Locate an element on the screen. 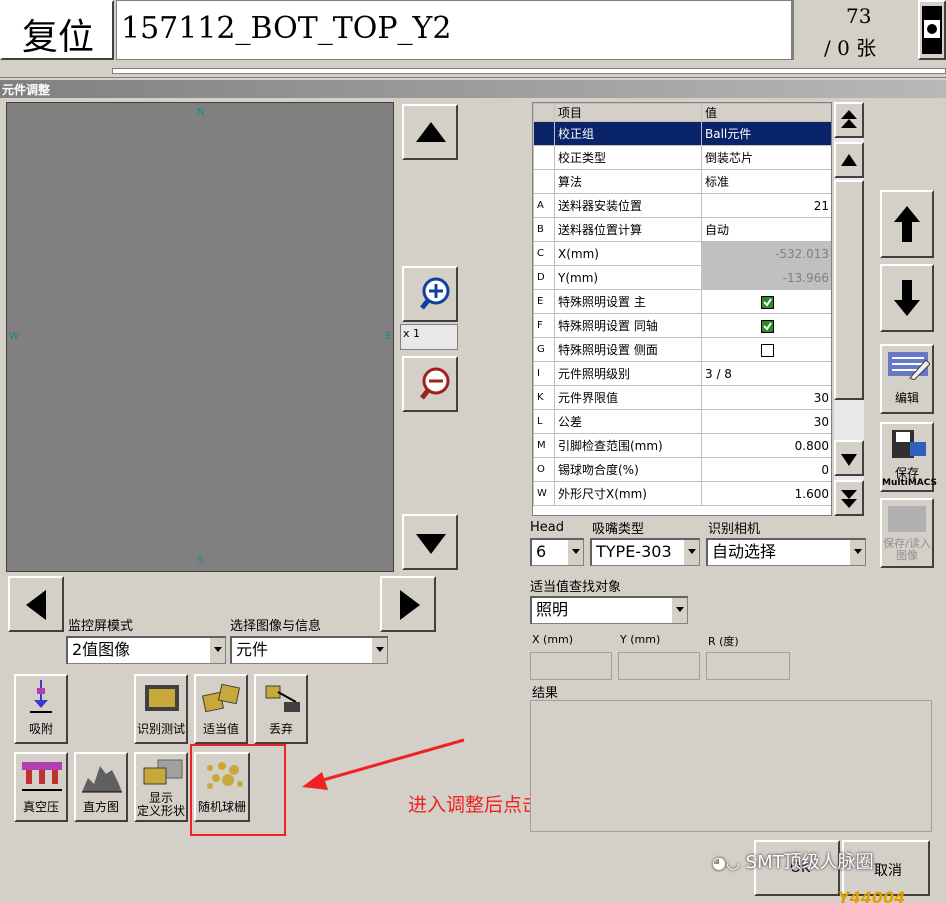 The width and height of the screenshot is (946, 903). triangle-left-icon is located at coordinates (36, 605).